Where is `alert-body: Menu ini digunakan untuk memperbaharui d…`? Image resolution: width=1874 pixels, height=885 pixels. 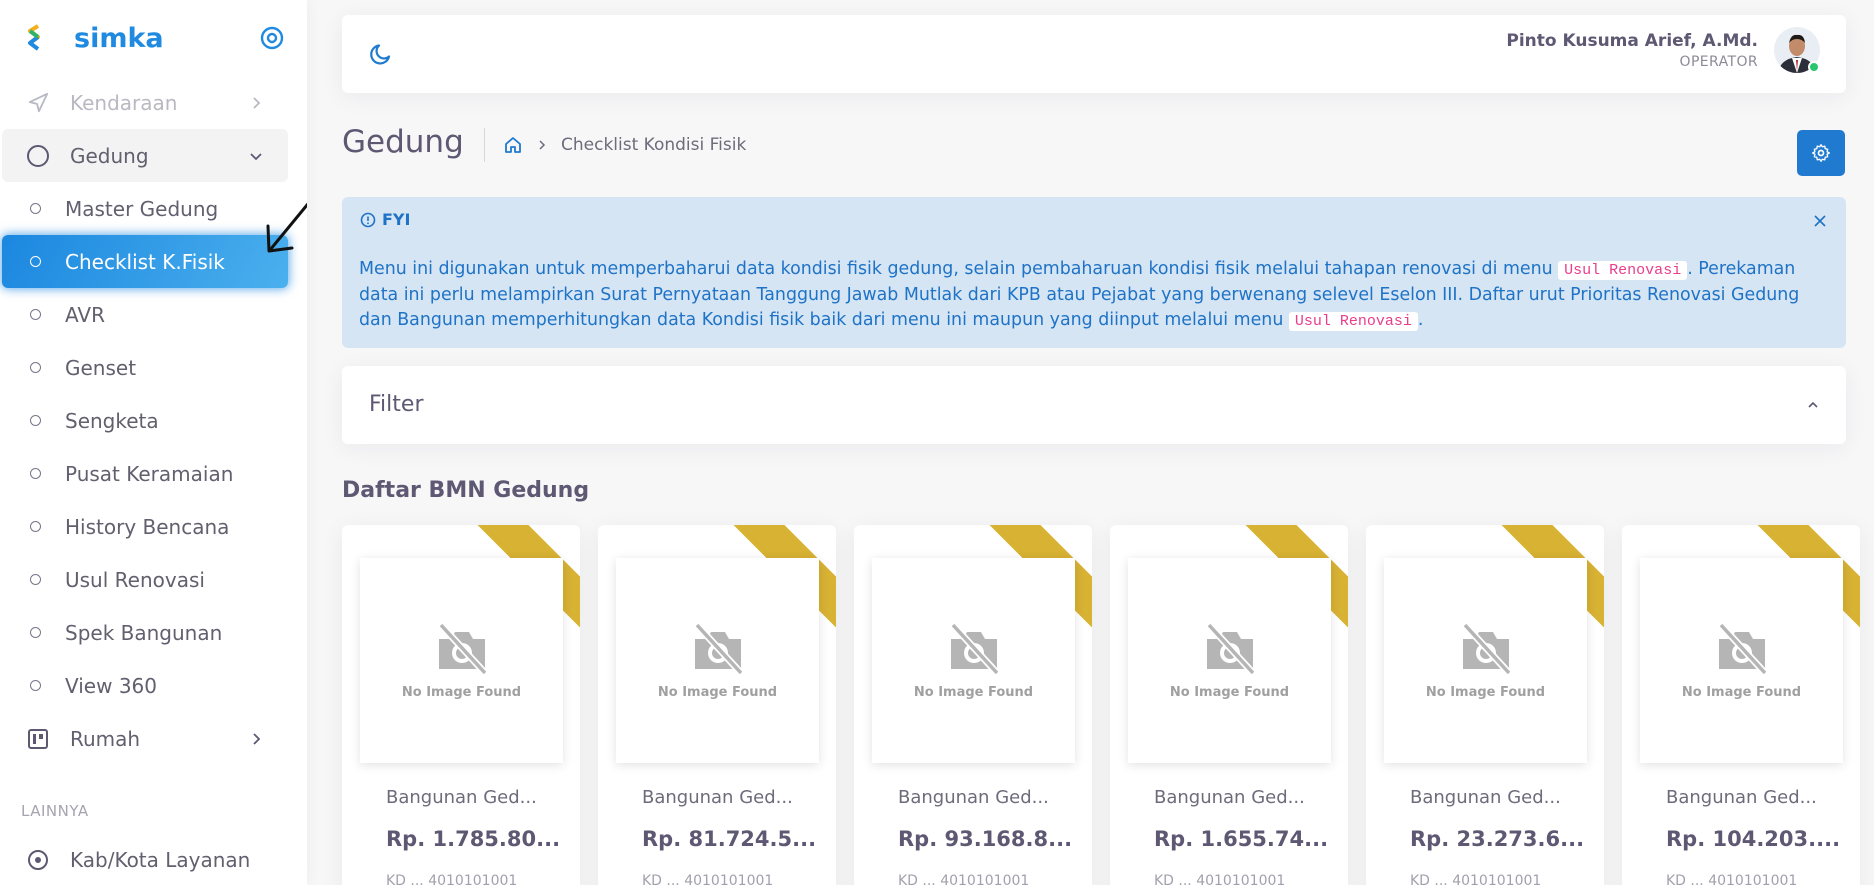 alert-body: Menu ini digunakan untuk memperbaharui d… is located at coordinates (1094, 295).